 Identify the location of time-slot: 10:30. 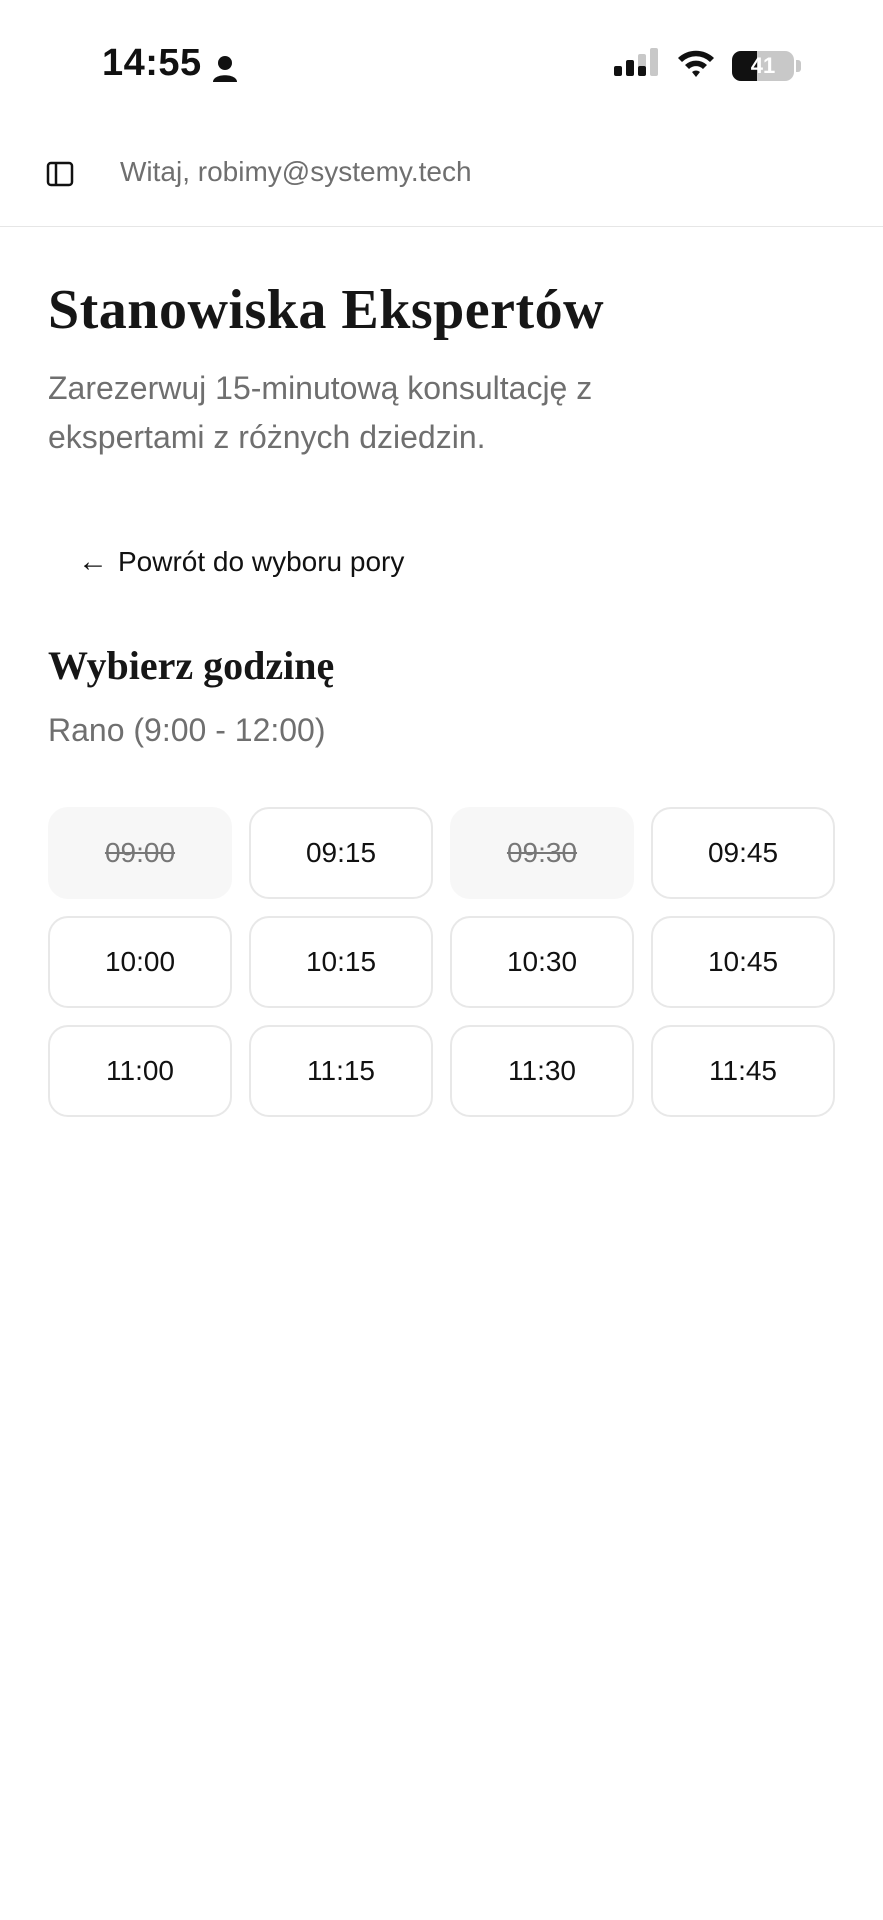
(542, 962).